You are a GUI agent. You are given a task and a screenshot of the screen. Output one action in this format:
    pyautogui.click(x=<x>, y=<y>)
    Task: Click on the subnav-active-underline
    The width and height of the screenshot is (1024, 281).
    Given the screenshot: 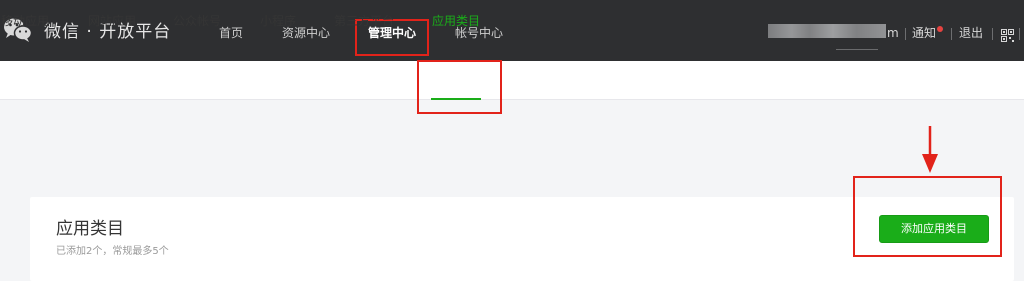 What is the action you would take?
    pyautogui.click(x=456, y=99)
    